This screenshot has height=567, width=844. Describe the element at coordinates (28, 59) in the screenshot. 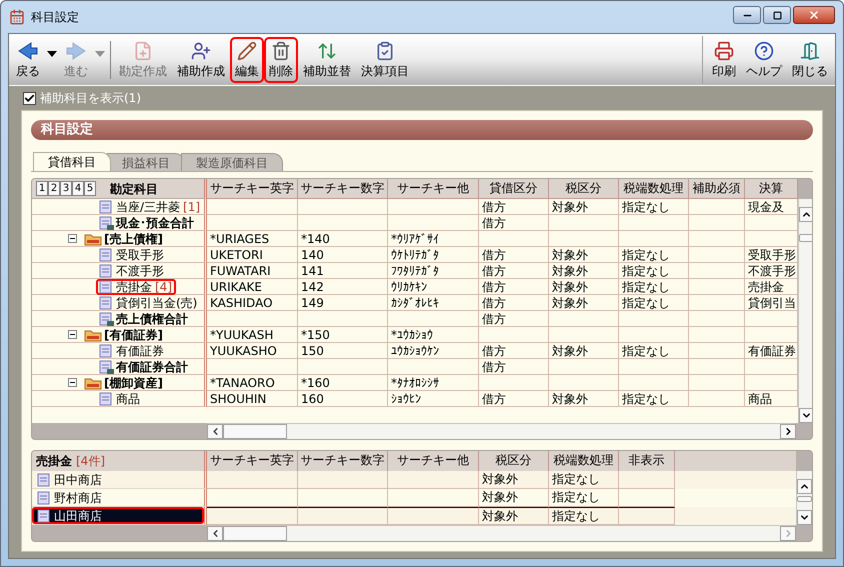

I see `toolbar-button: 戻る` at that location.